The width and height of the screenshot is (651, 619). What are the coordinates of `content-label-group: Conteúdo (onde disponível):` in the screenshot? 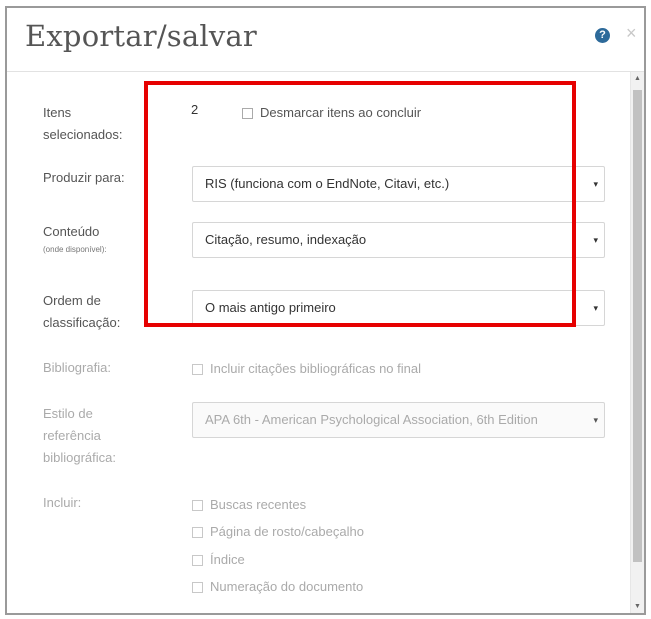 It's located at (75, 239).